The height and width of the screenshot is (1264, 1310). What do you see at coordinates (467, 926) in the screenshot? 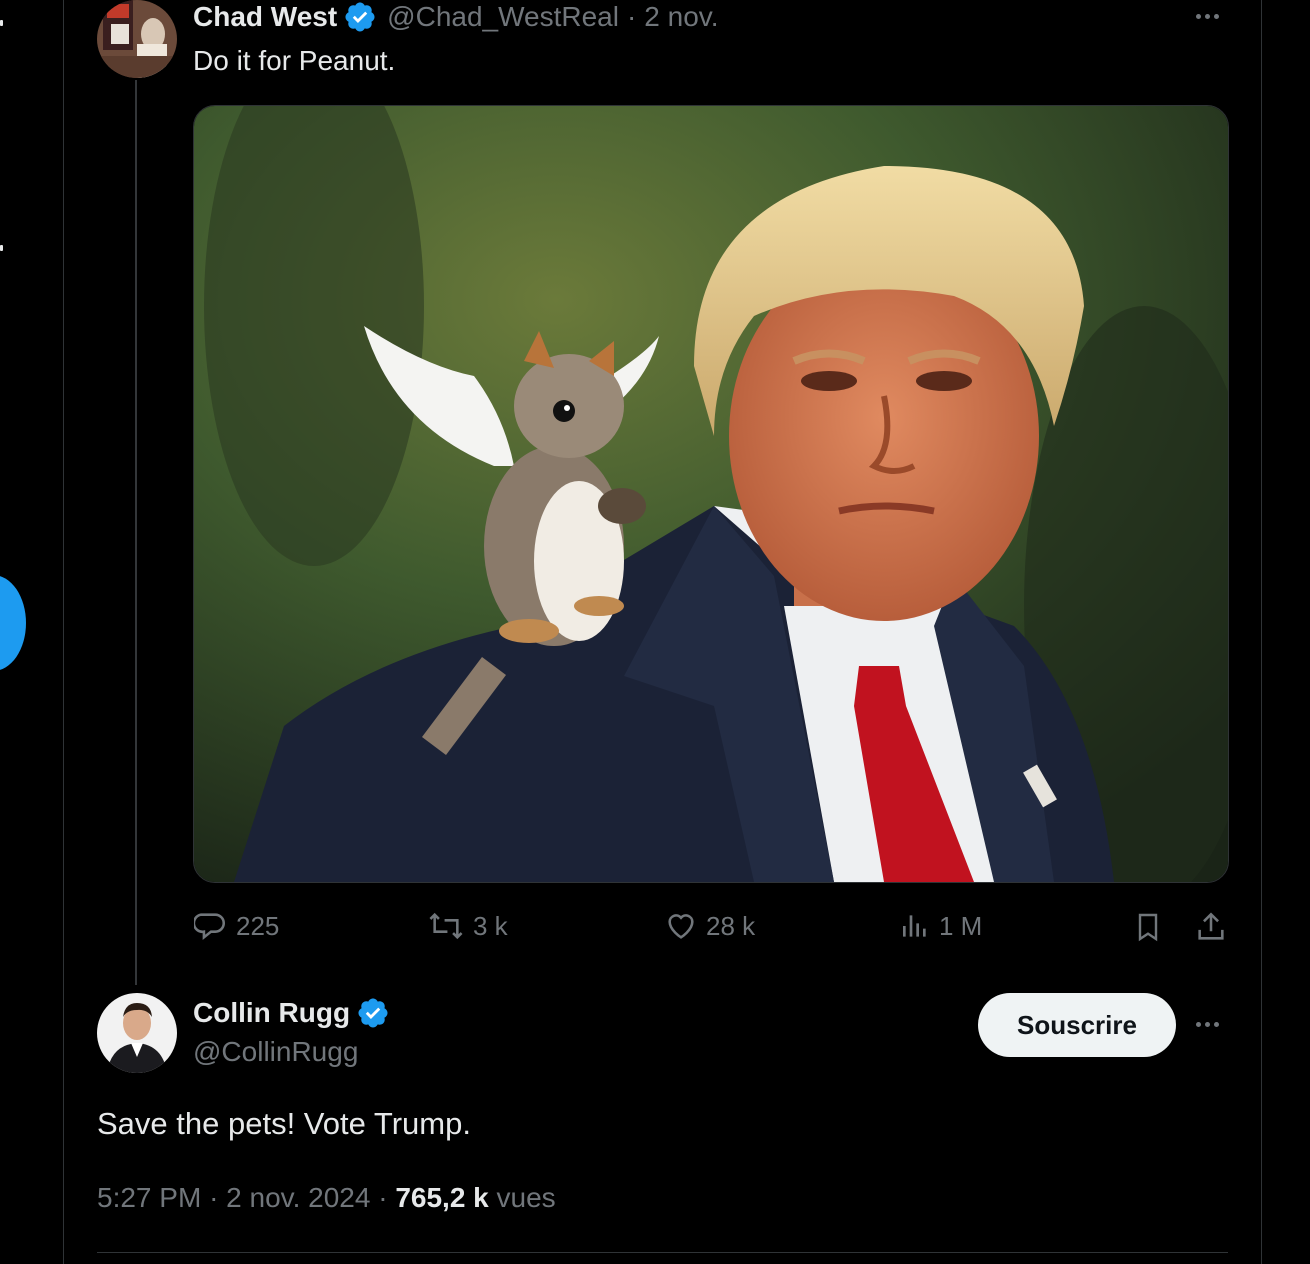
I see `retweet-button: 3 k` at bounding box center [467, 926].